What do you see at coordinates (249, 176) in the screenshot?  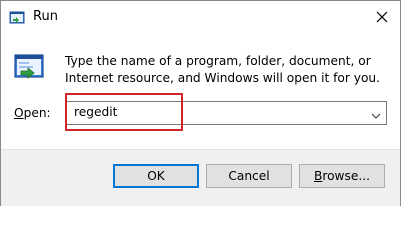 I see `cancel-button: Cancel` at bounding box center [249, 176].